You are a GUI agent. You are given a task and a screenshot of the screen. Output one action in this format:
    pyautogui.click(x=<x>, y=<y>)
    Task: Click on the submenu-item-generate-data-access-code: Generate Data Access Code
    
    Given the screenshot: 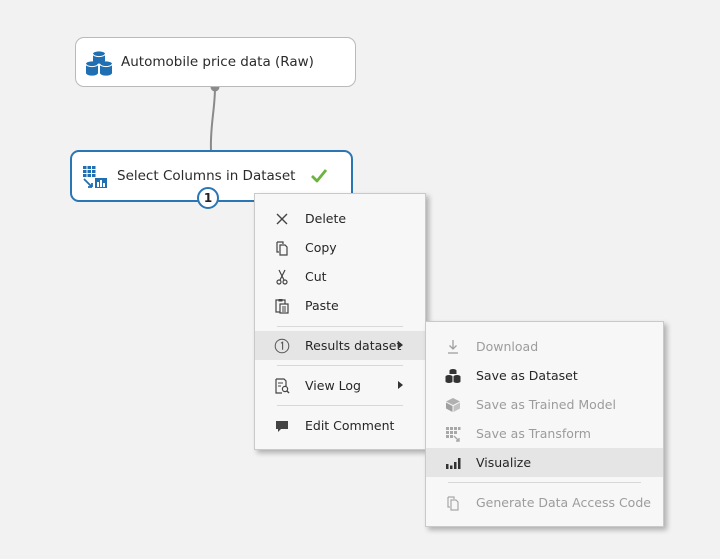 What is the action you would take?
    pyautogui.click(x=544, y=502)
    